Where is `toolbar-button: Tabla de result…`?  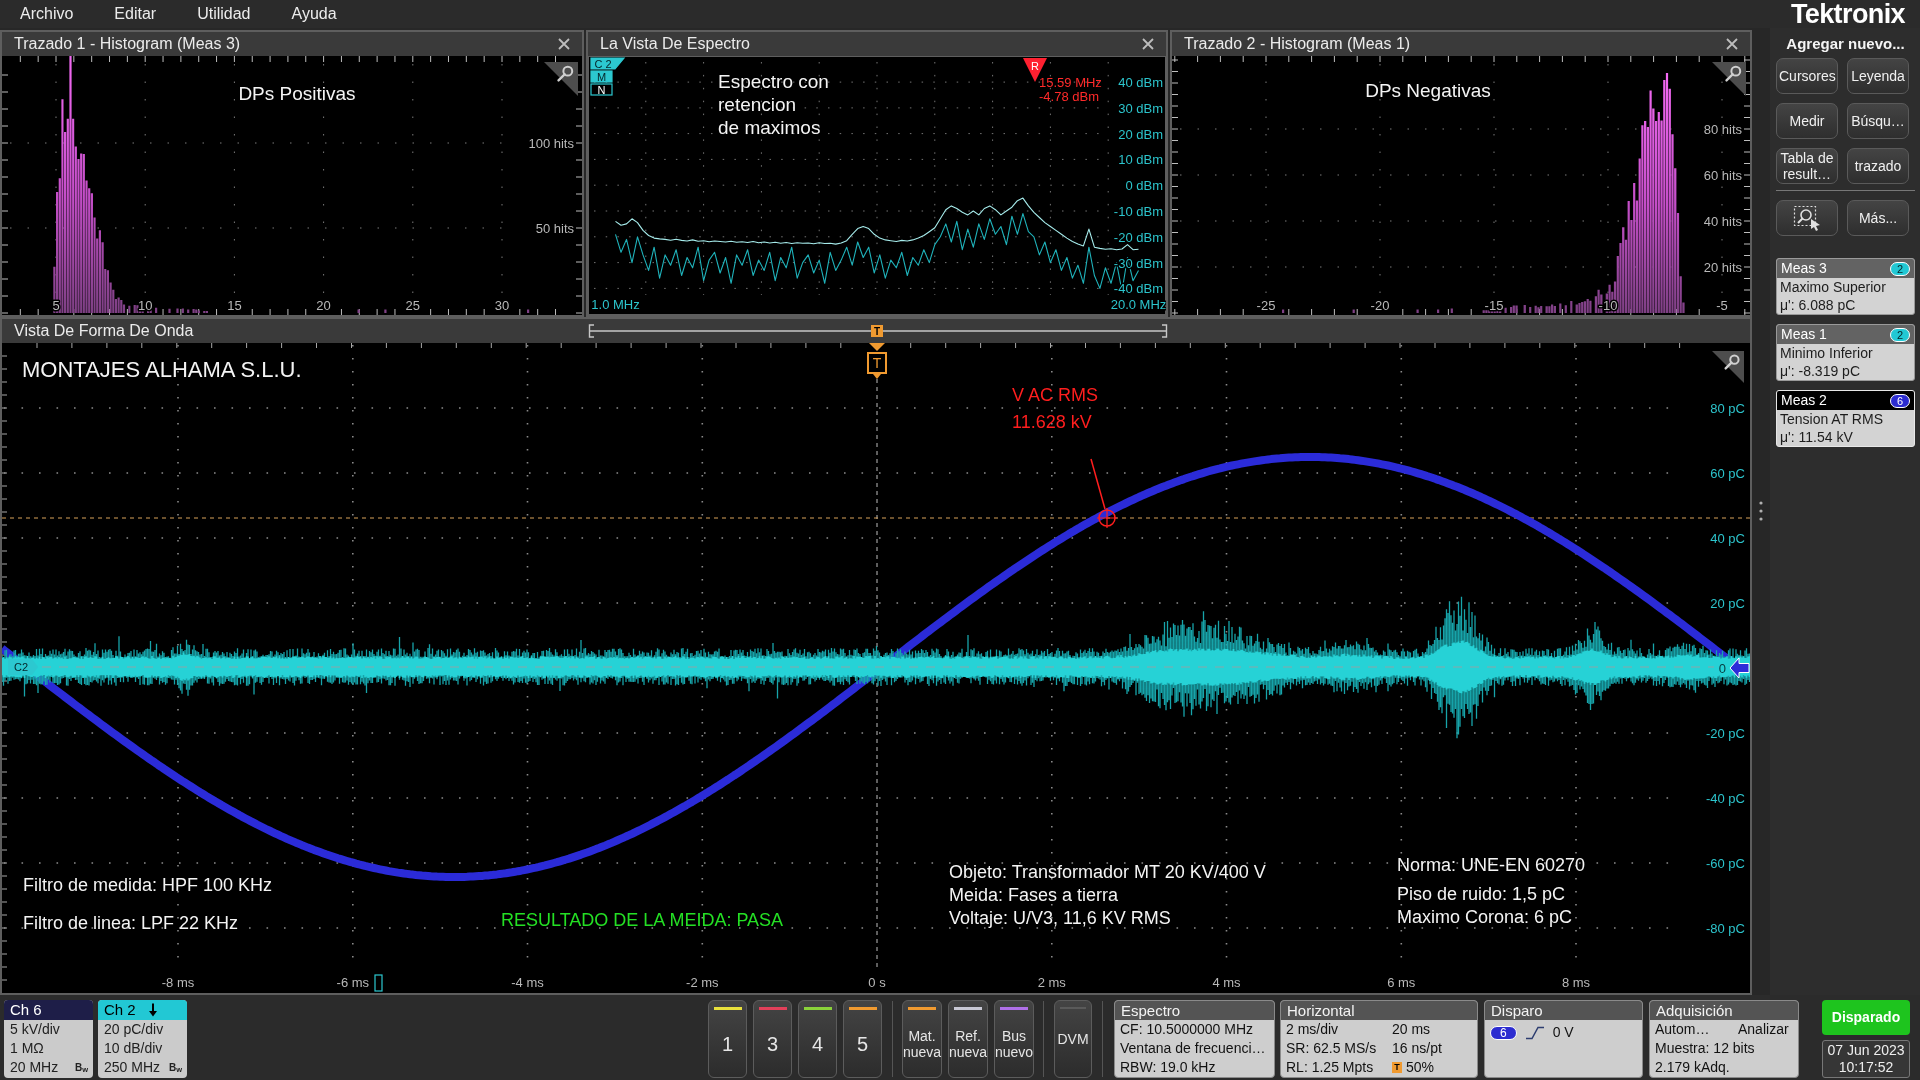
toolbar-button: Tabla de result… is located at coordinates (1807, 166).